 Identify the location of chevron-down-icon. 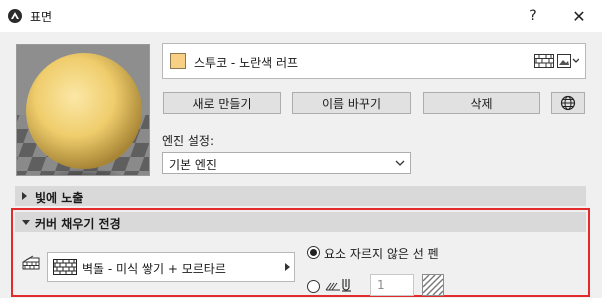
(400, 163).